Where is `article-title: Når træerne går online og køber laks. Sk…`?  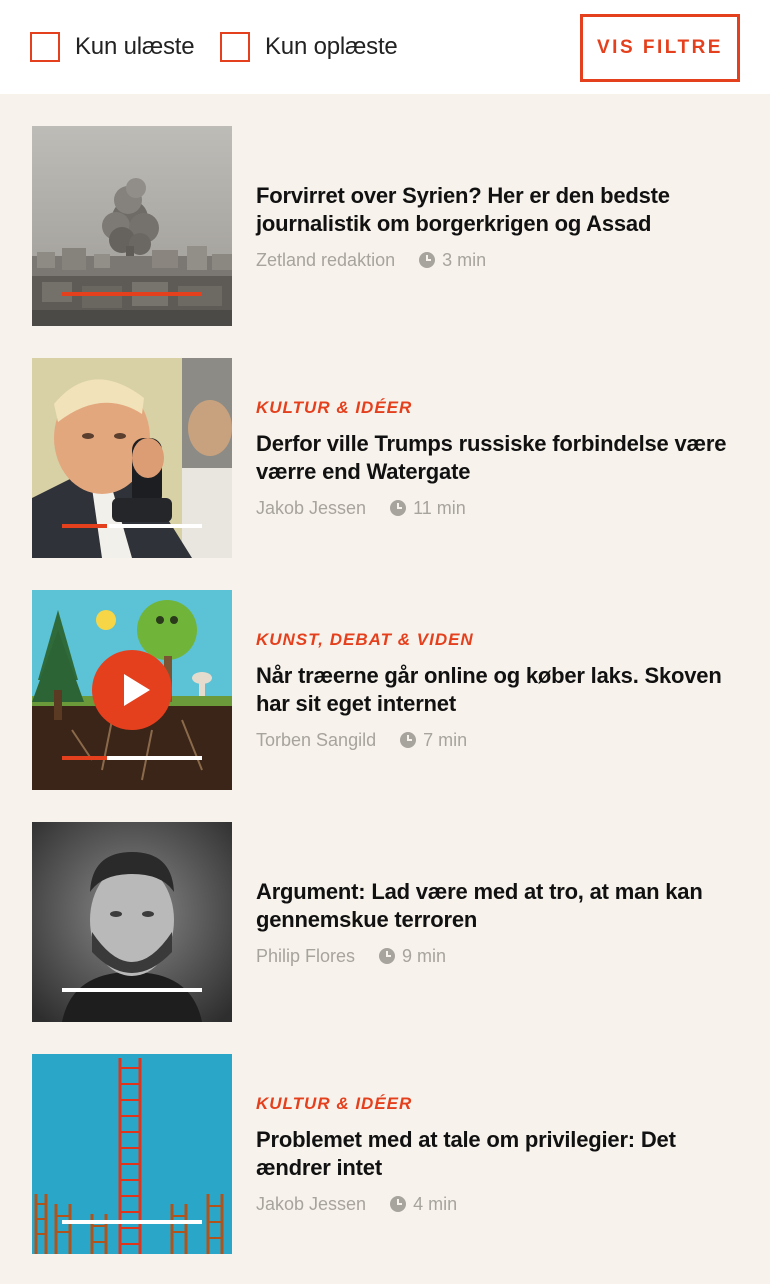
article-title: Når træerne går online og køber laks. Sk… is located at coordinates (497, 690).